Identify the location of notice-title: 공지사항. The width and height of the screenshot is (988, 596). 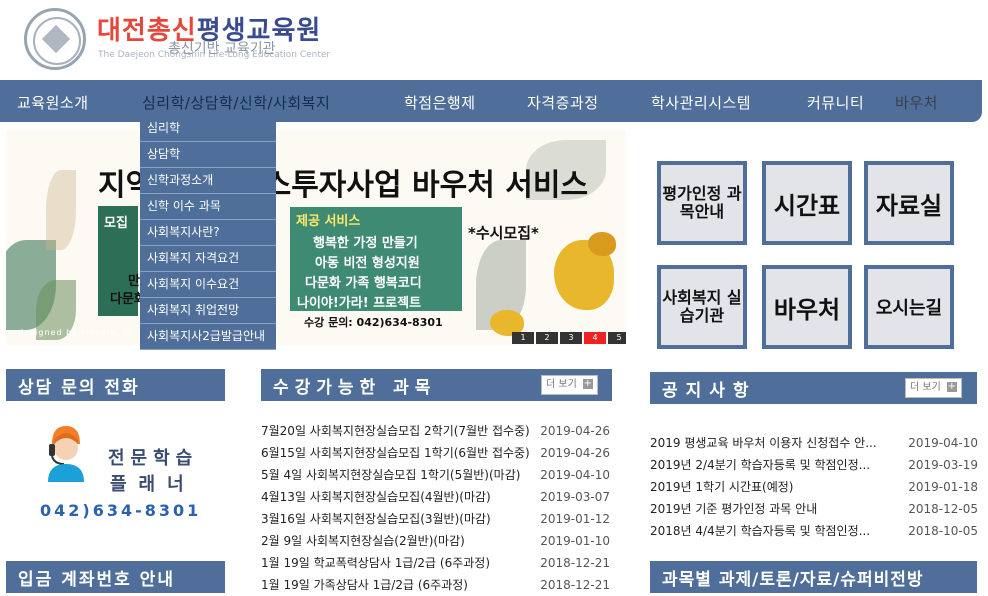
(709, 391).